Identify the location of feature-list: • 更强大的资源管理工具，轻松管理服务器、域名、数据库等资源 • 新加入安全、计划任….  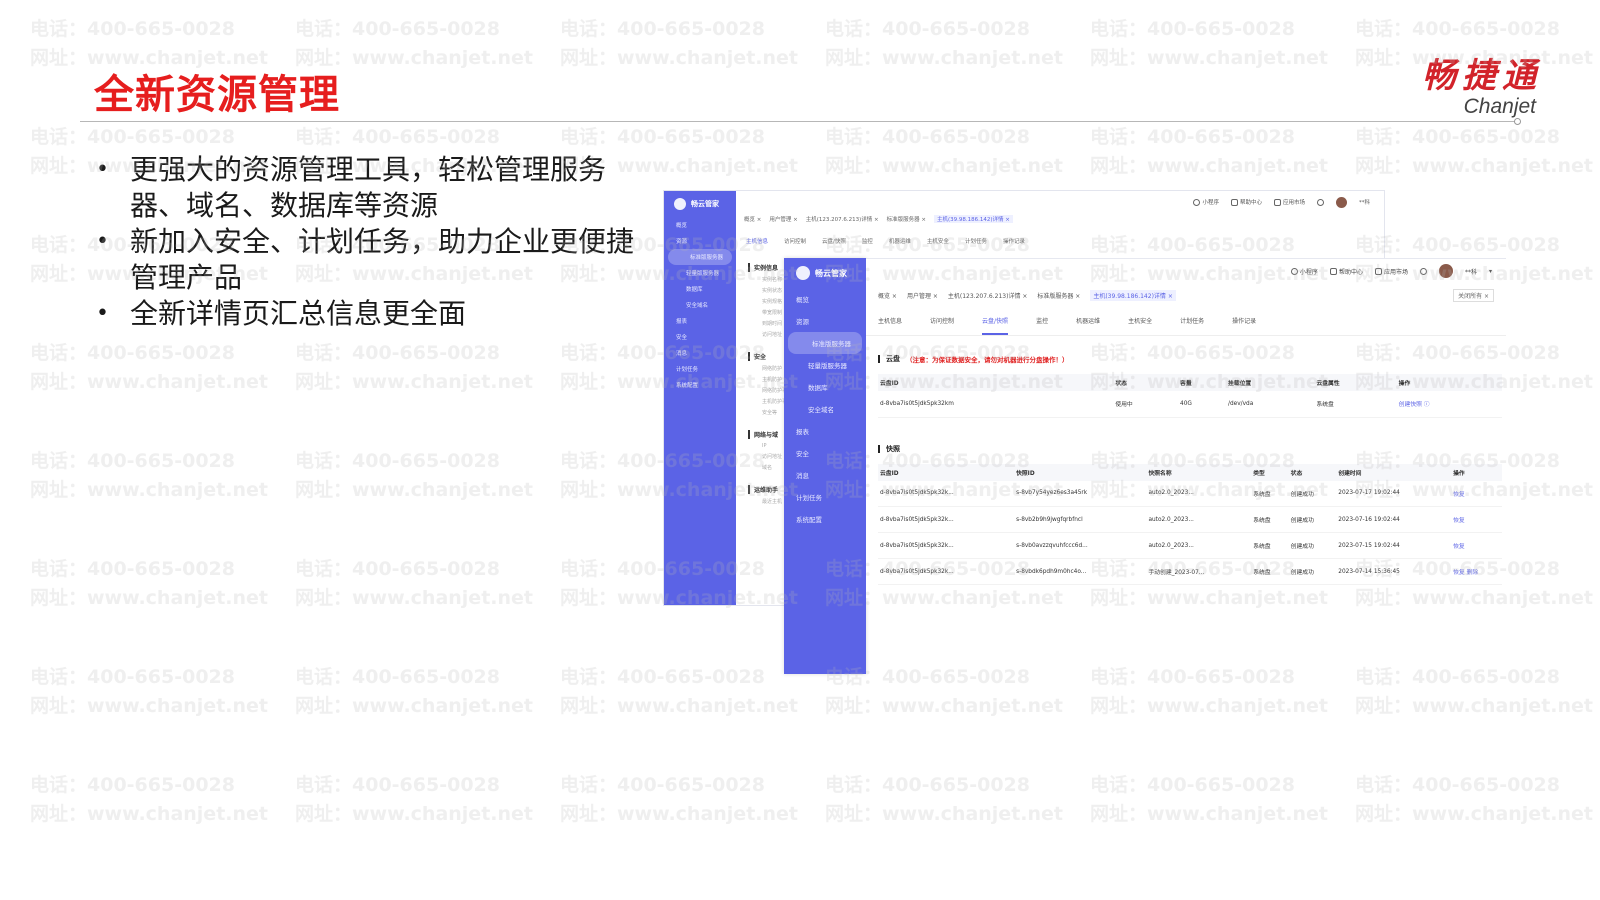
(374, 242).